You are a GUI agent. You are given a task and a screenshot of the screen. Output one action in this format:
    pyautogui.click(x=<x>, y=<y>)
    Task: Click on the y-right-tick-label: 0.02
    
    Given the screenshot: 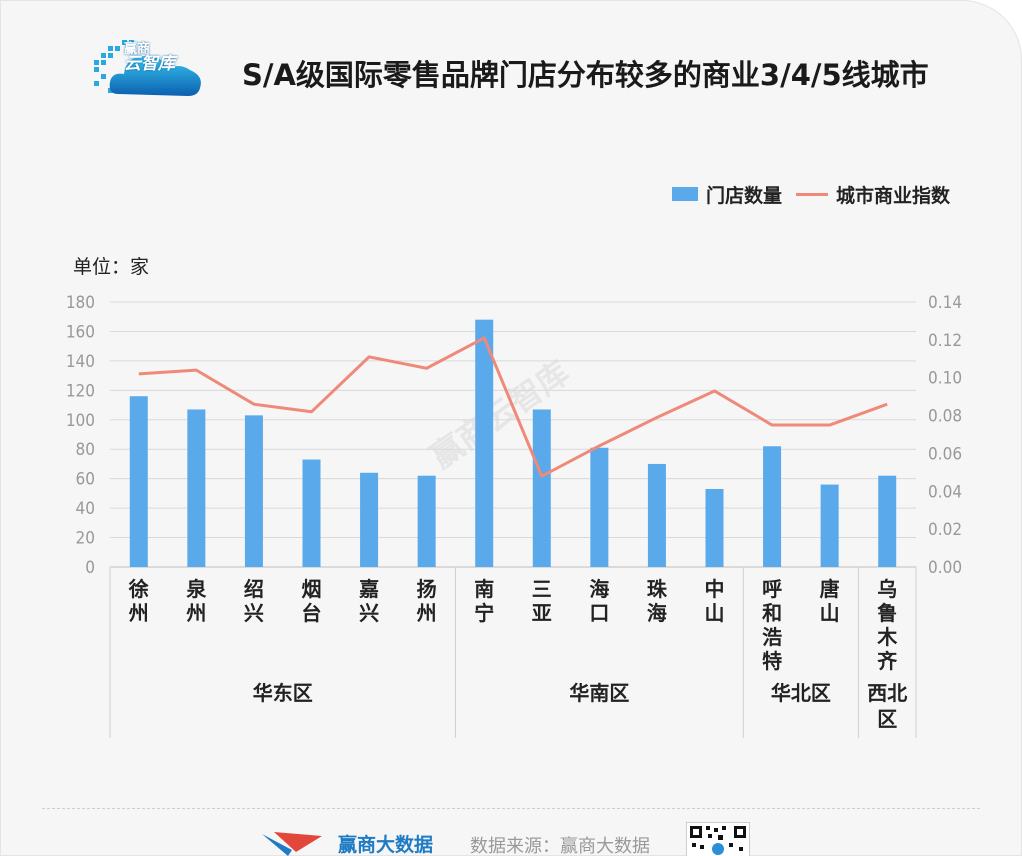 What is the action you would take?
    pyautogui.click(x=945, y=530)
    